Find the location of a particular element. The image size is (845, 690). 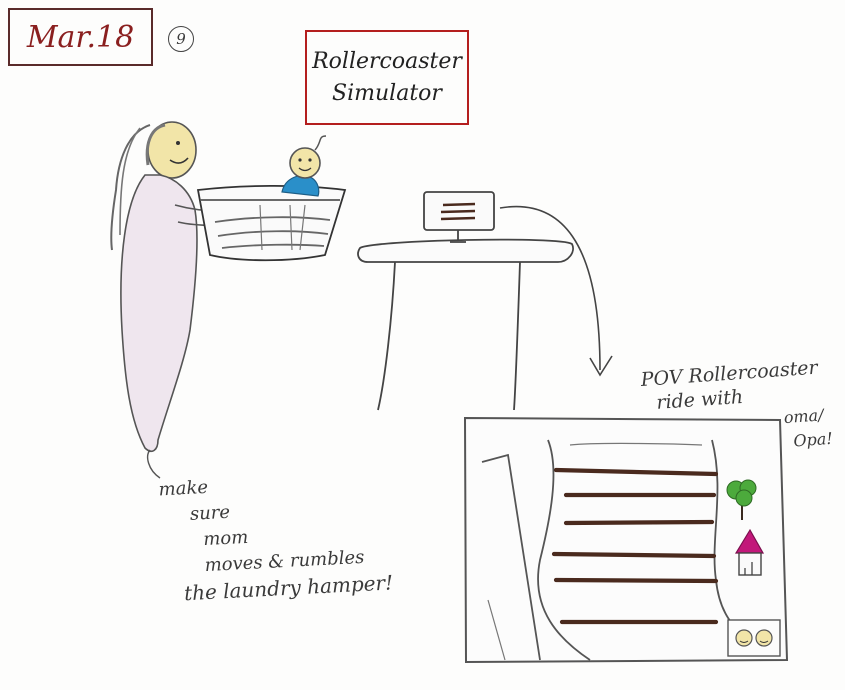

table-leg-left is located at coordinates (386, 336).